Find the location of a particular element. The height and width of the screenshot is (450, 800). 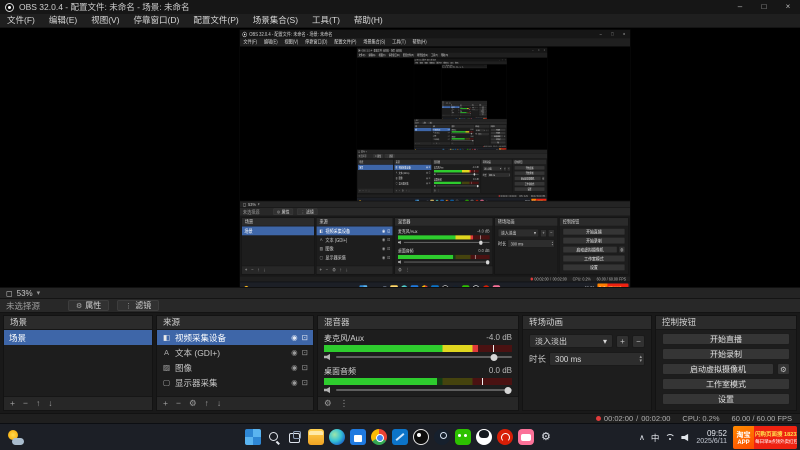

task-view-icon is located at coordinates (295, 437).